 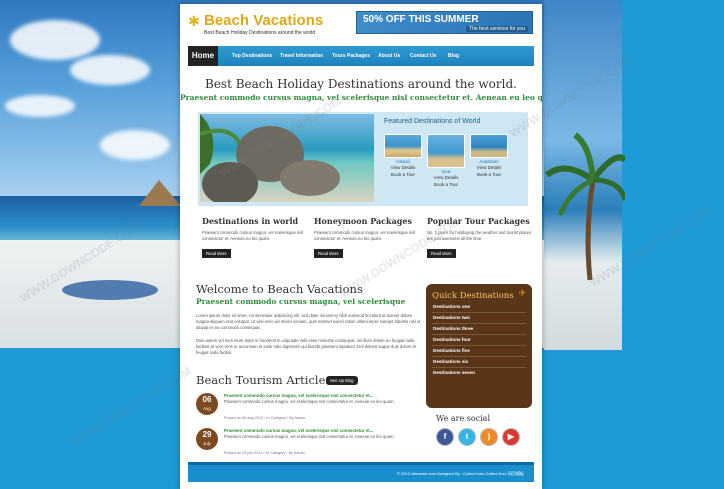 I want to click on featured-card-andaman: Andaman View Details Book a Tour, so click(x=489, y=156).